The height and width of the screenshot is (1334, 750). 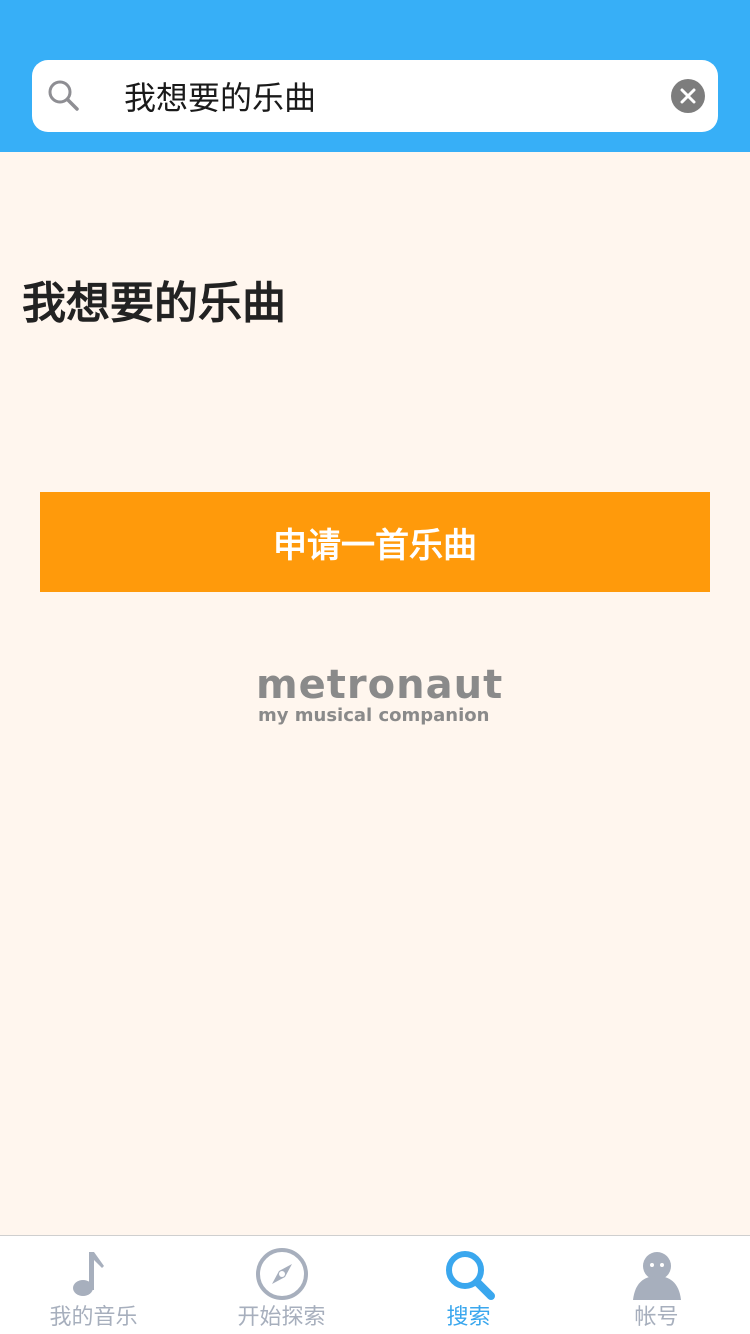 I want to click on tab-my-music: 我的音乐, so click(x=93, y=1285).